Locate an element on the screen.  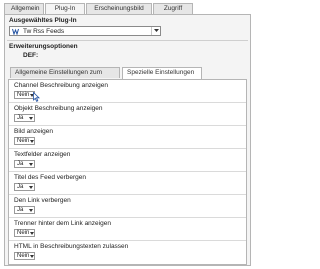
setting-label: Titel des Feed verbergen is located at coordinates (50, 177).